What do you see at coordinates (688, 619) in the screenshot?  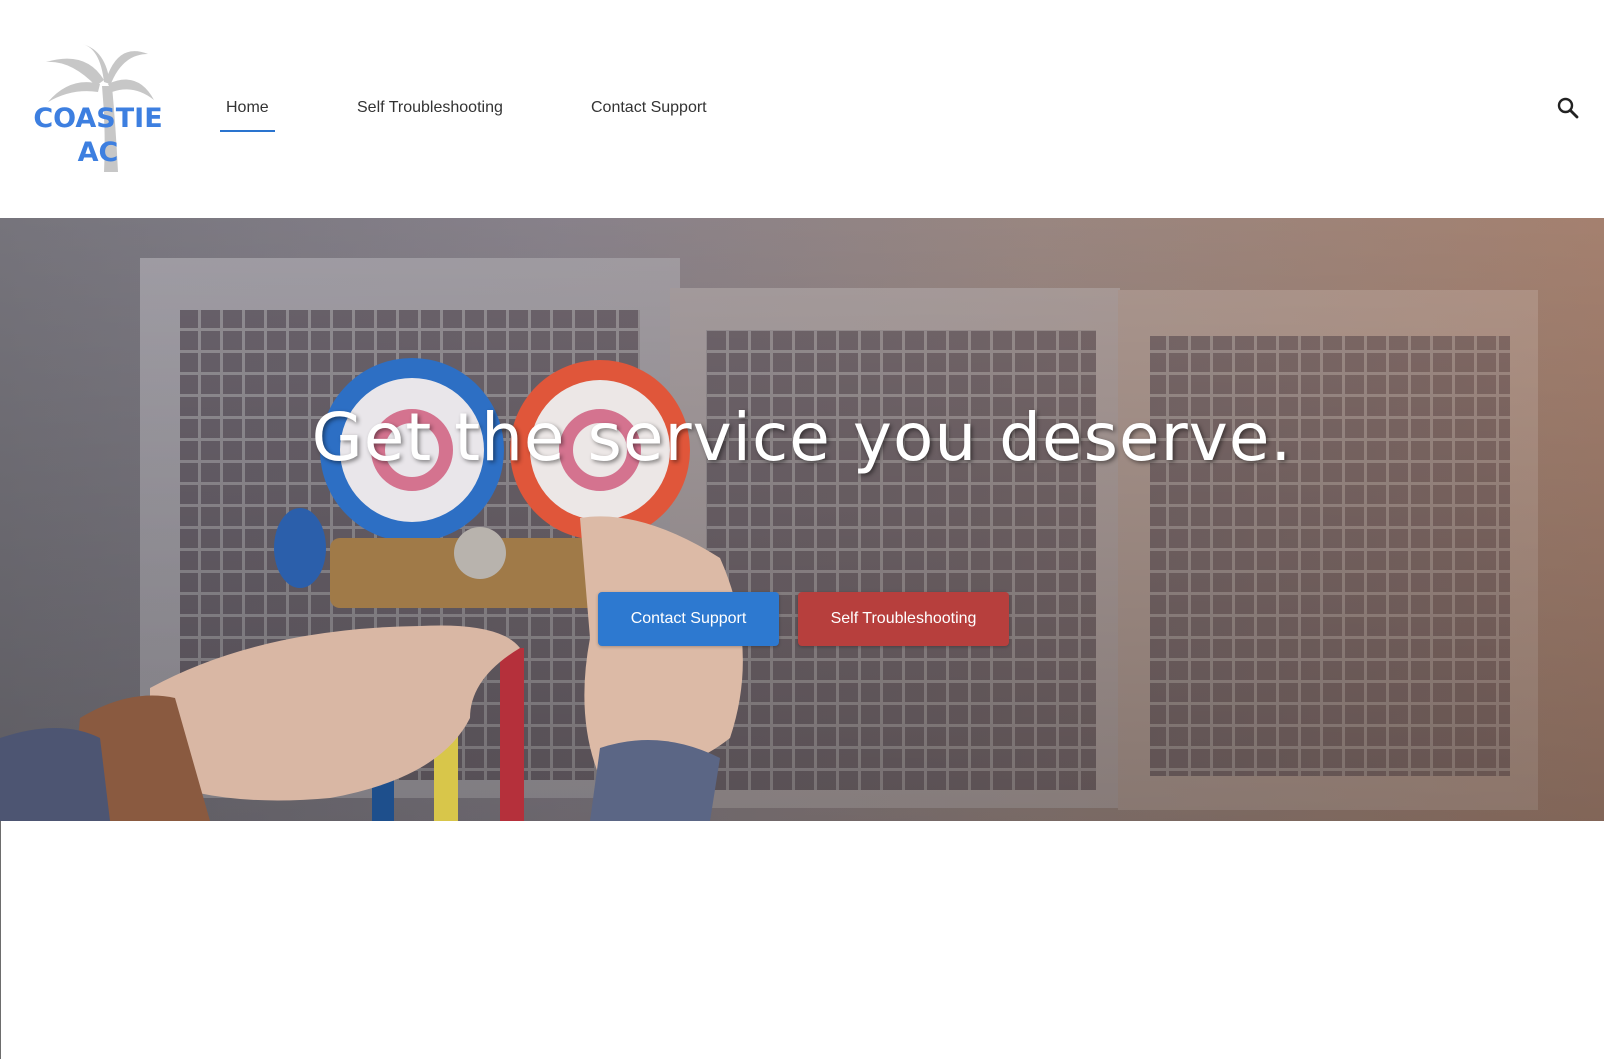 I see `contact-support-button: Contact Support` at bounding box center [688, 619].